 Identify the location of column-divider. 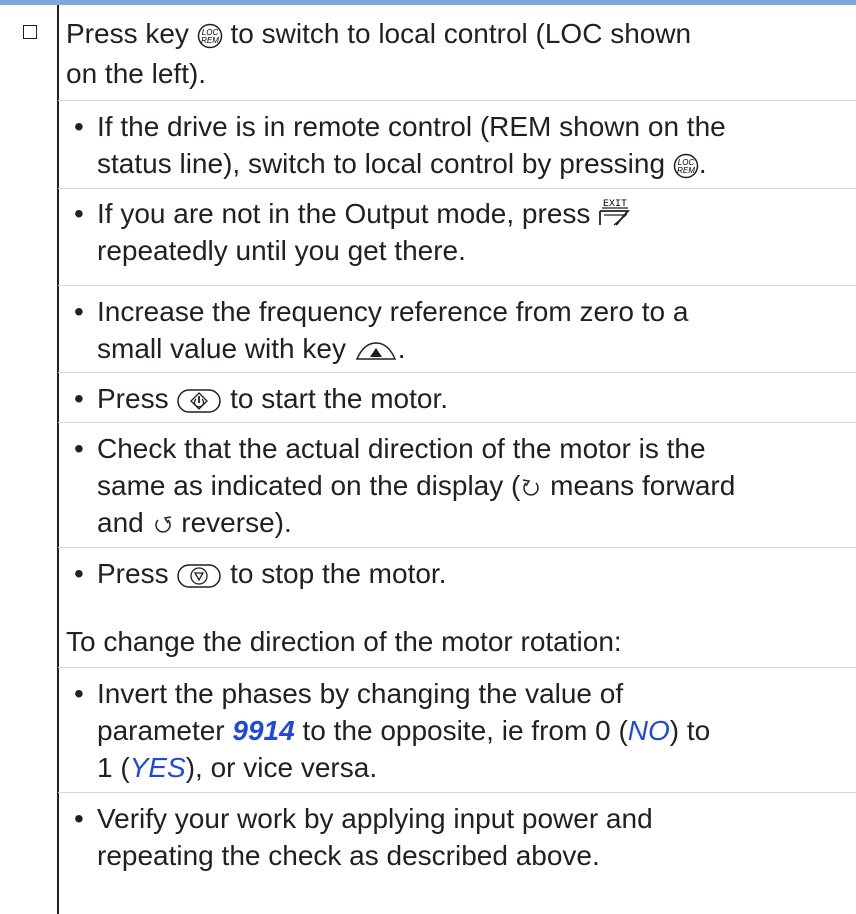
(58, 459).